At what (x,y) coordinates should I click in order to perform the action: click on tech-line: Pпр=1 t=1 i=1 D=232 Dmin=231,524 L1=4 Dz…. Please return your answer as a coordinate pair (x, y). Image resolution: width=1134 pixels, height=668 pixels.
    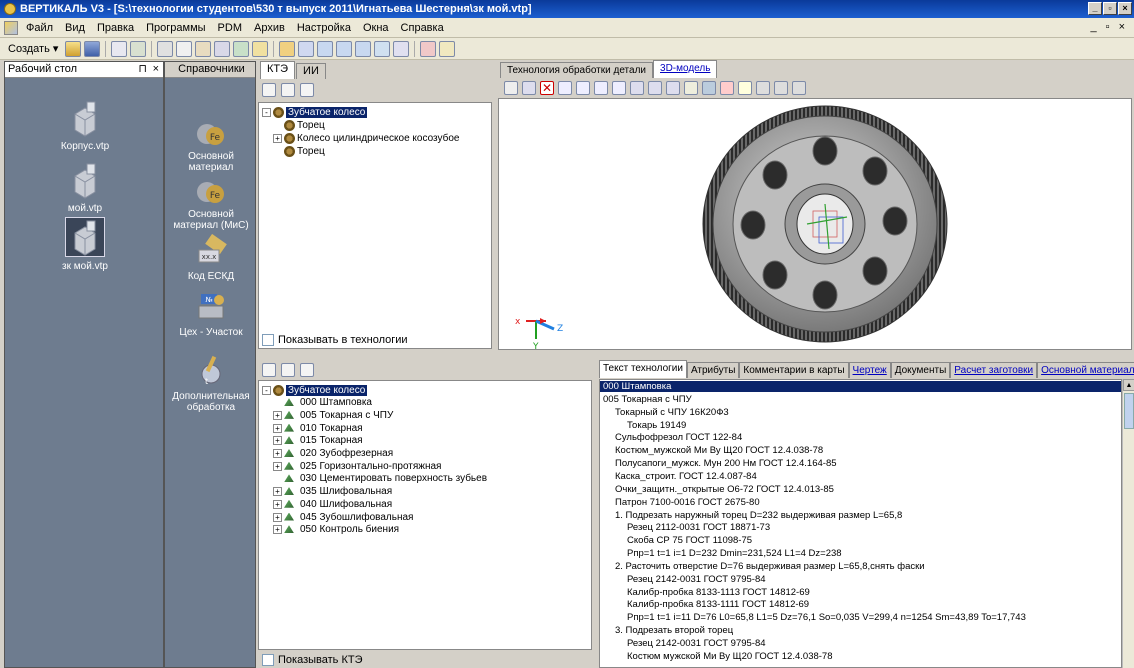
    Looking at the image, I should click on (734, 553).